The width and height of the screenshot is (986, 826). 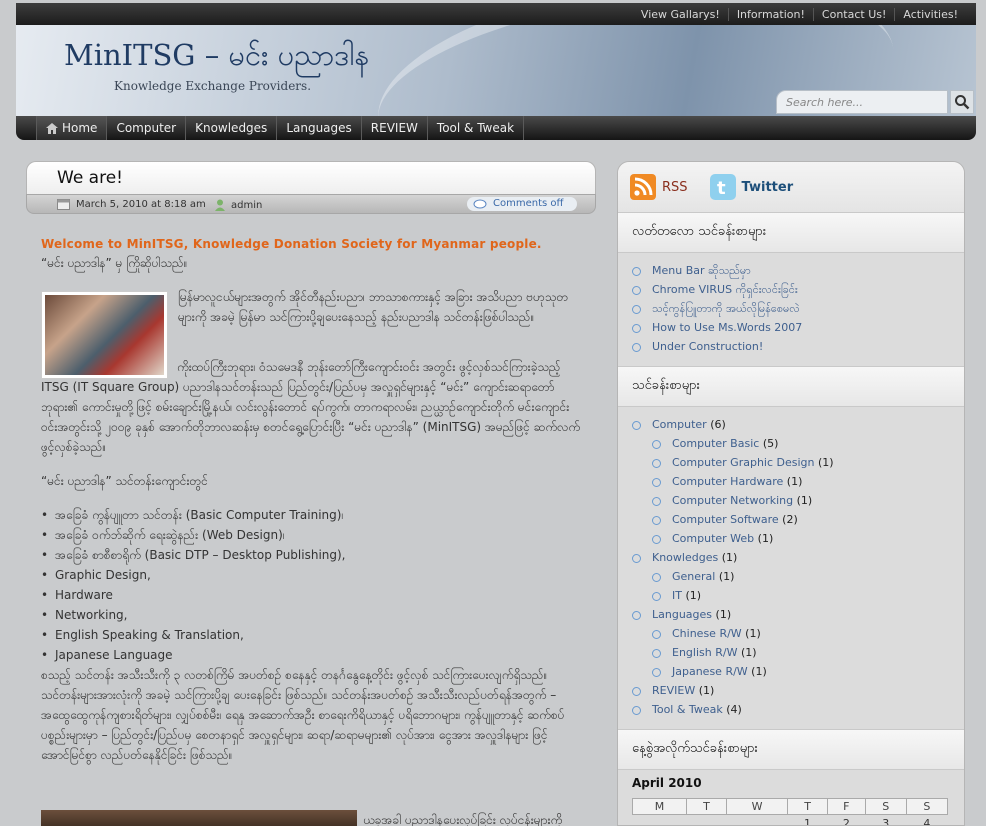 What do you see at coordinates (751, 187) in the screenshot?
I see `twitter-link: t Twitter` at bounding box center [751, 187].